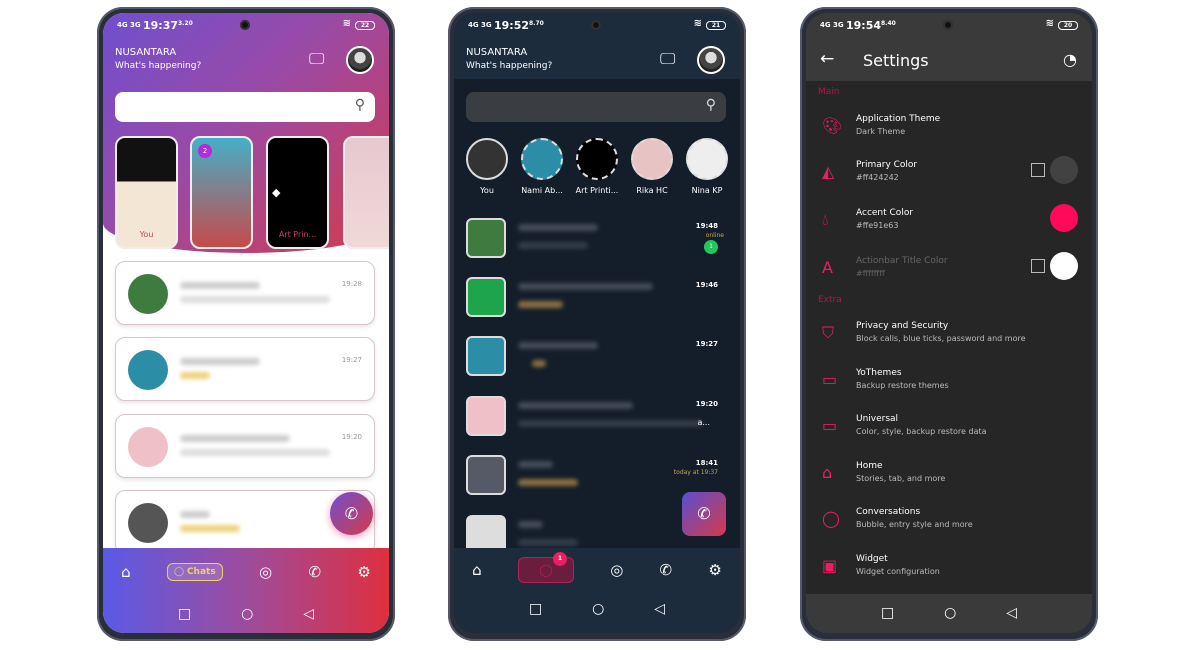 The image size is (1200, 650). Describe the element at coordinates (246, 572) in the screenshot. I see `bottom-nav: ⌂ ◯ Chats ◎ ✆ ⚙` at that location.